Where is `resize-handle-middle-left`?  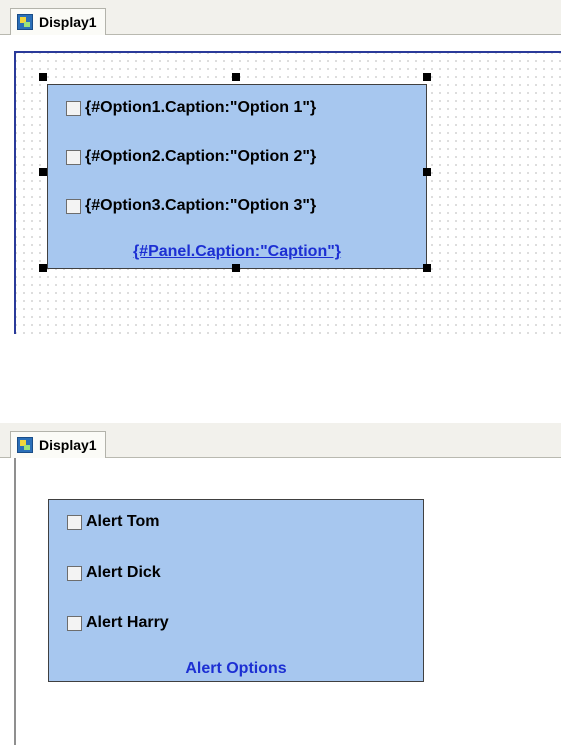 resize-handle-middle-left is located at coordinates (43, 172).